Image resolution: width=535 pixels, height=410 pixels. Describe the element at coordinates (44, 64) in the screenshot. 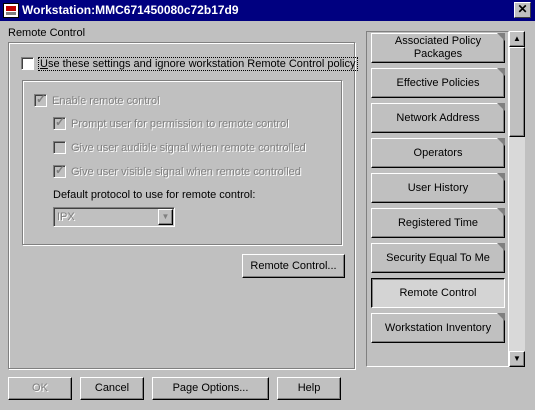

I see `use-settings-label-first: U` at that location.